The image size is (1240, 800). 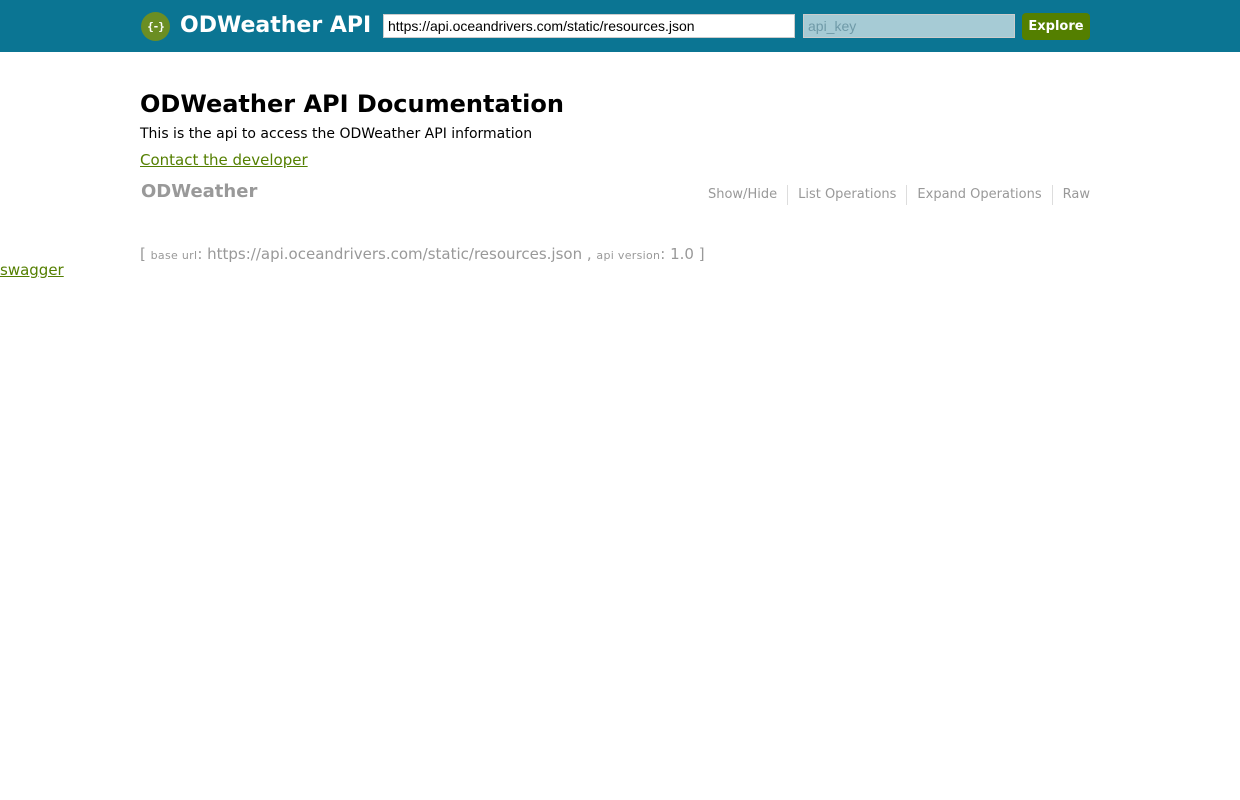 I want to click on api-version-value: 1.0, so click(x=682, y=254).